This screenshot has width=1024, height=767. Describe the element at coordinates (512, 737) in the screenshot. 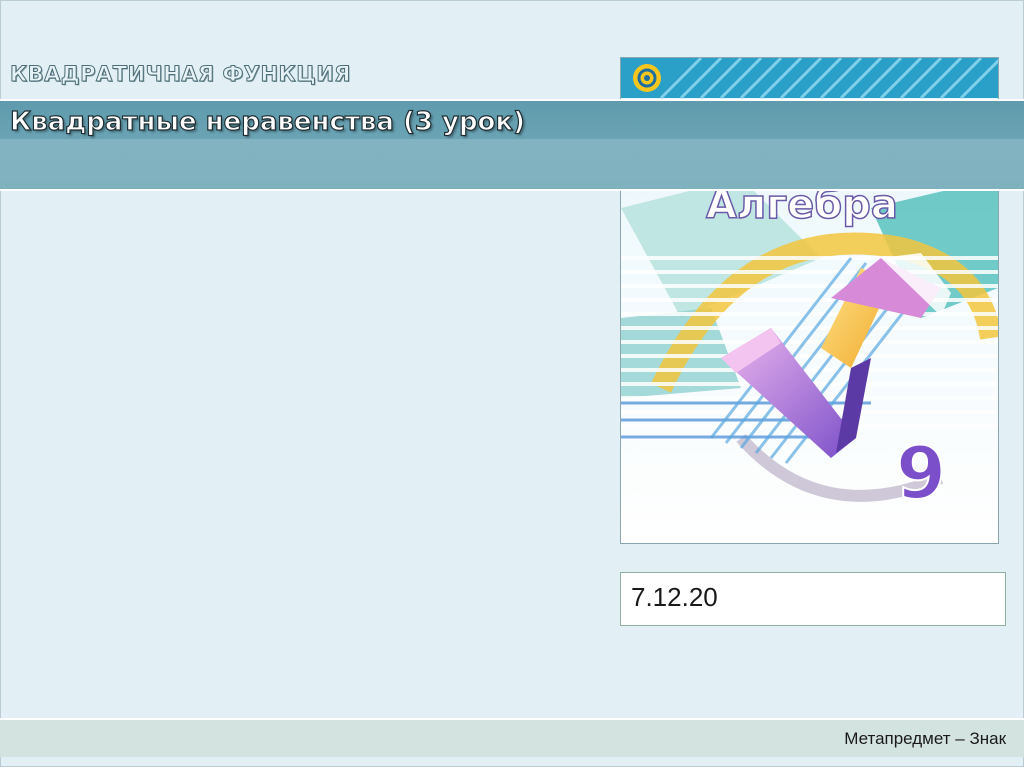

I see `footer-bar: Метапредмет – Знак` at that location.